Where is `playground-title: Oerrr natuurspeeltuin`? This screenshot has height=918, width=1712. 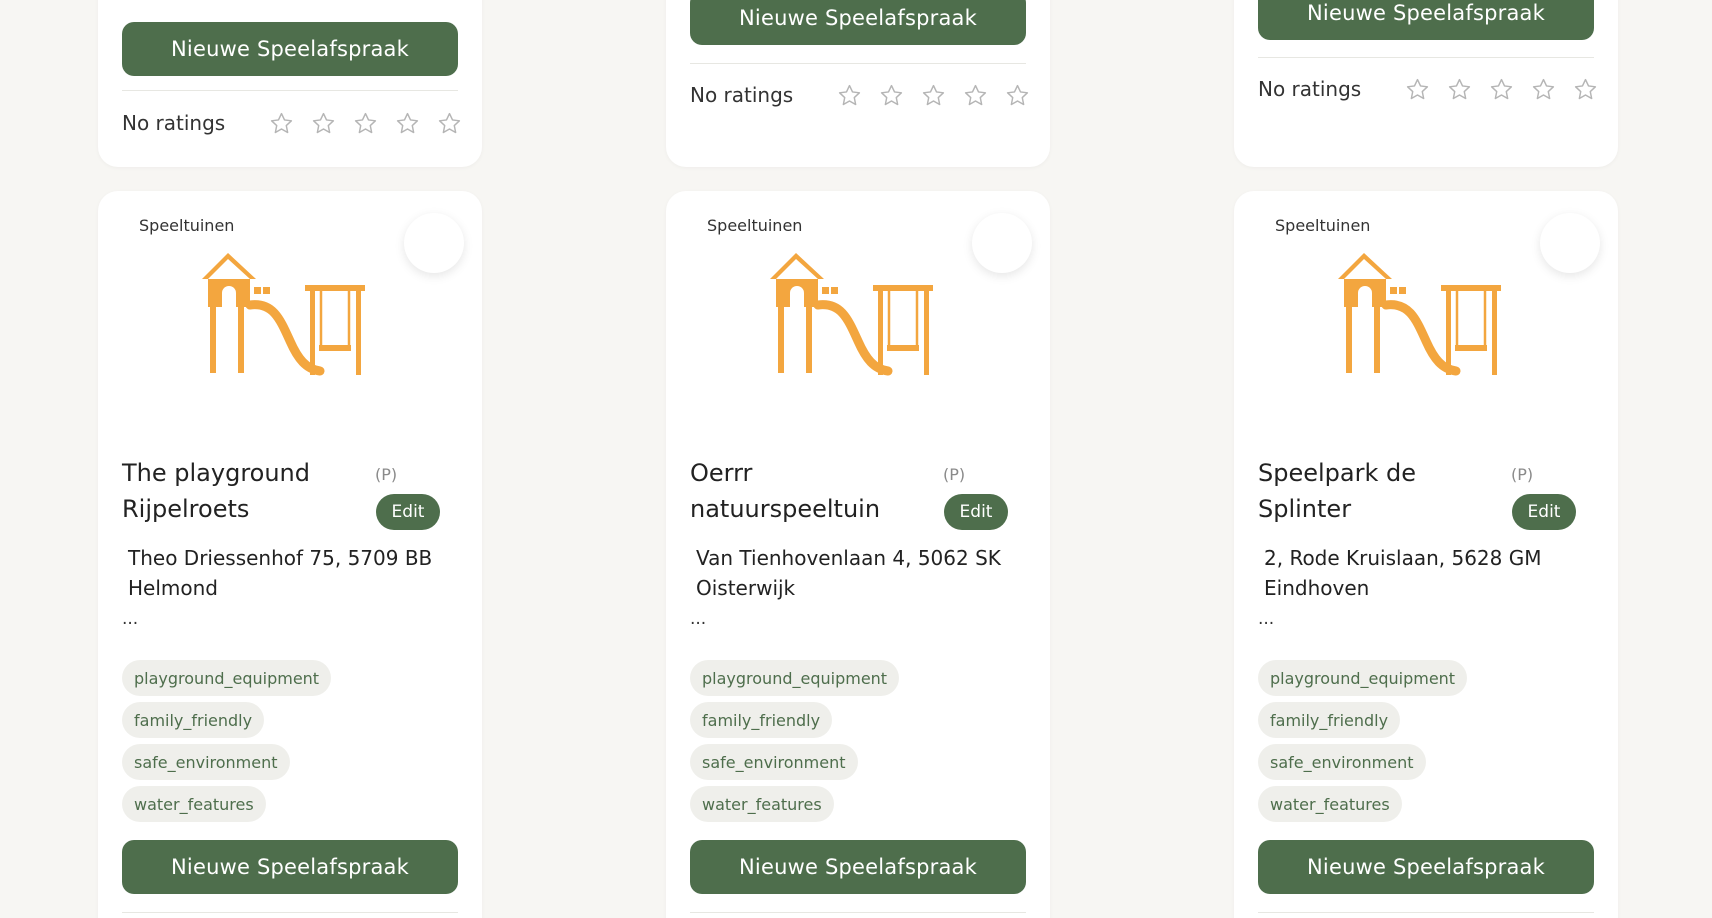
playground-title: Oerrr natuurspeeltuin is located at coordinates (815, 491).